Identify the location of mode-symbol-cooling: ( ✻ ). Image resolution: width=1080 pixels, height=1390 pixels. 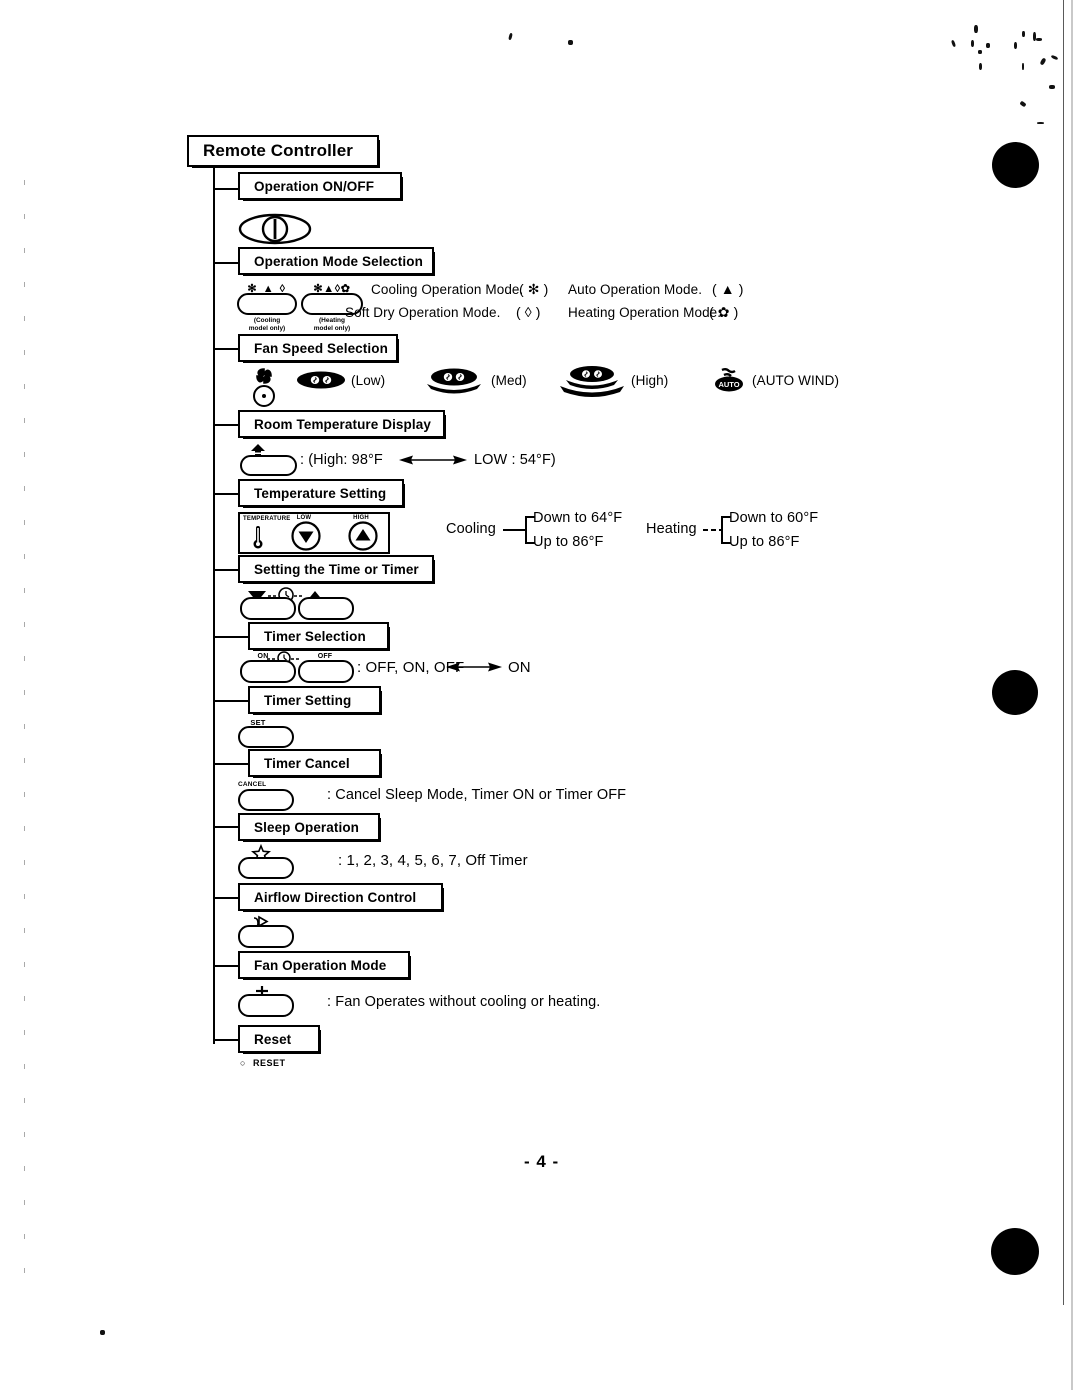
(534, 289).